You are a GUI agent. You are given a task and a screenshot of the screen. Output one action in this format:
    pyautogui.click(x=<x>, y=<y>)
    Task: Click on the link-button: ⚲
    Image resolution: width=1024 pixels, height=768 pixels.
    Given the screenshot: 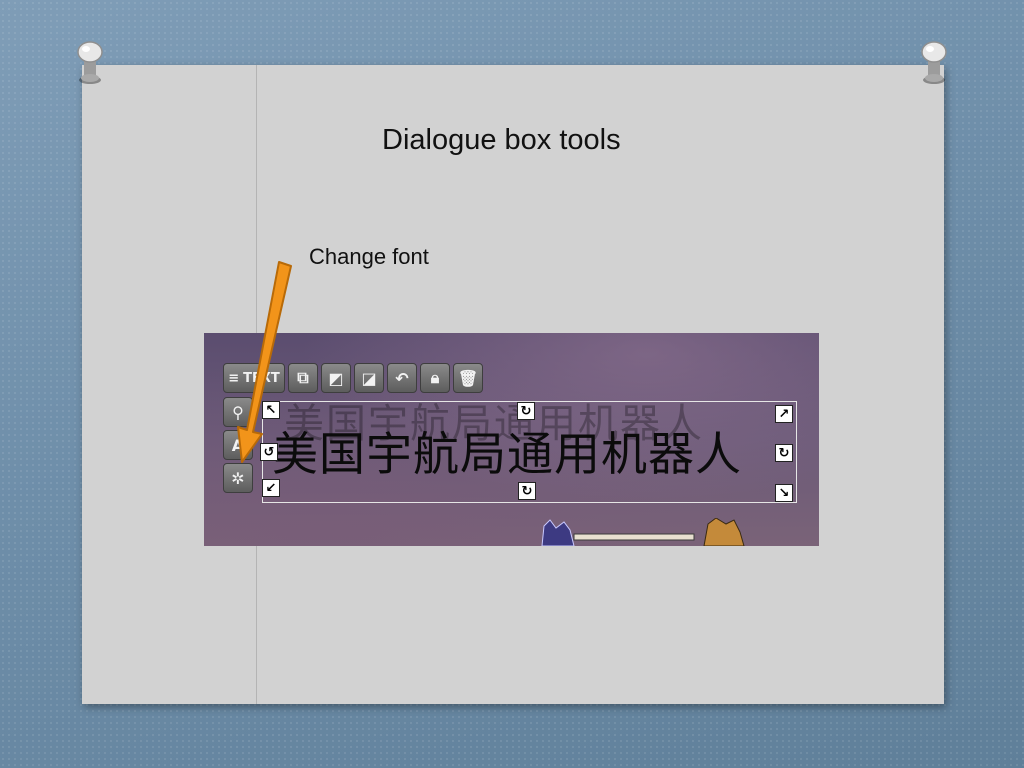 What is the action you would take?
    pyautogui.click(x=238, y=412)
    